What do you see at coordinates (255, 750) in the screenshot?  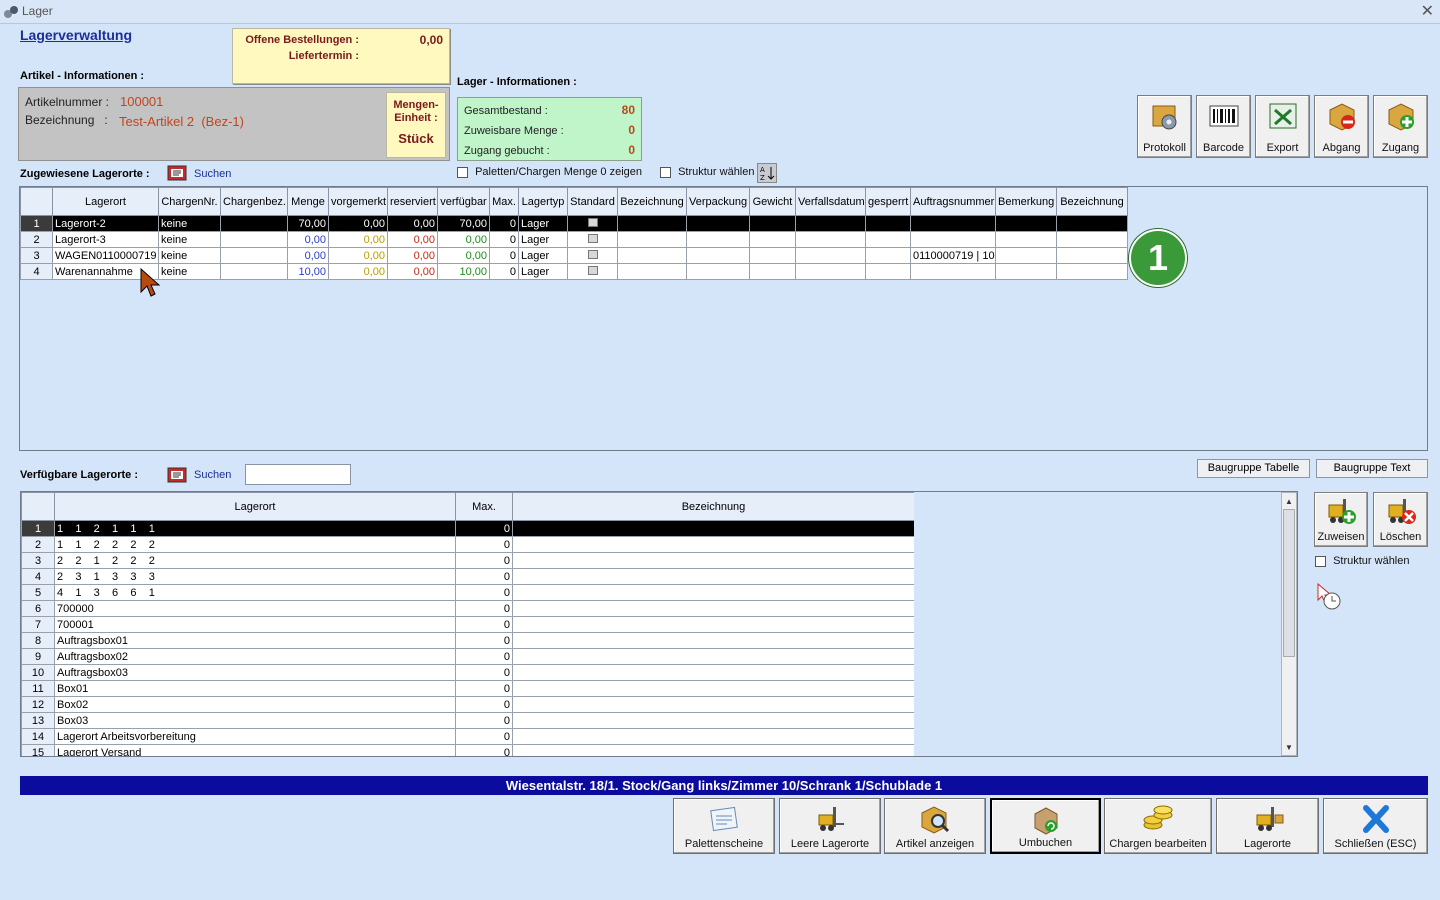 I see `table-cell: Lagerort Versand` at bounding box center [255, 750].